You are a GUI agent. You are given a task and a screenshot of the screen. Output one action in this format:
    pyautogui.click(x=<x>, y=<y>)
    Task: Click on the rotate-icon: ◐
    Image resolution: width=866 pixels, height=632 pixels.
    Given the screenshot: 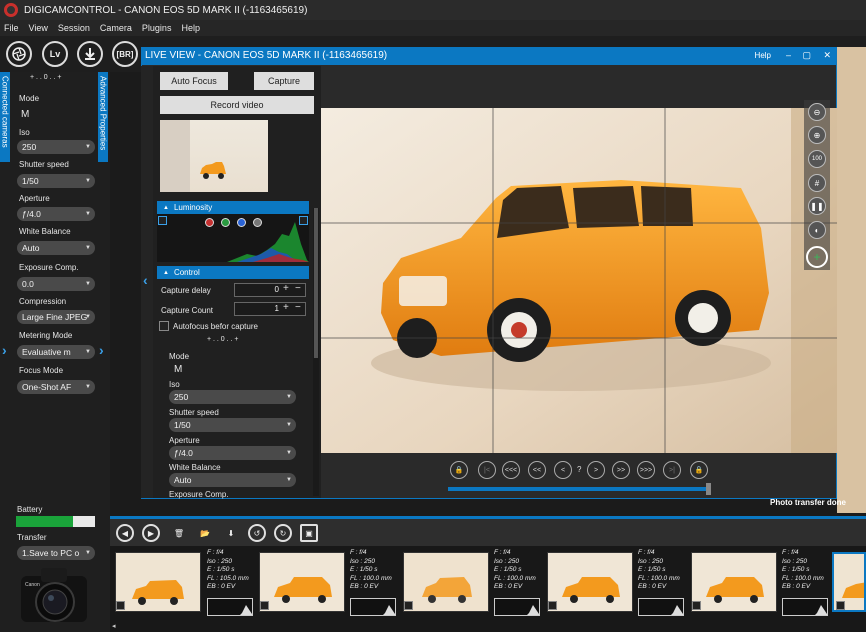 What is the action you would take?
    pyautogui.click(x=817, y=230)
    